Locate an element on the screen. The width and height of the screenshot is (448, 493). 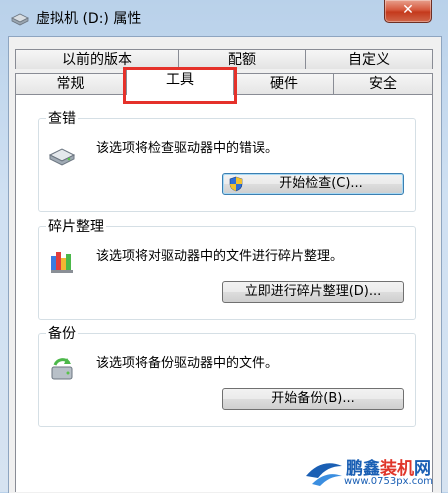
backup-label: 备份 is located at coordinates (62, 333).